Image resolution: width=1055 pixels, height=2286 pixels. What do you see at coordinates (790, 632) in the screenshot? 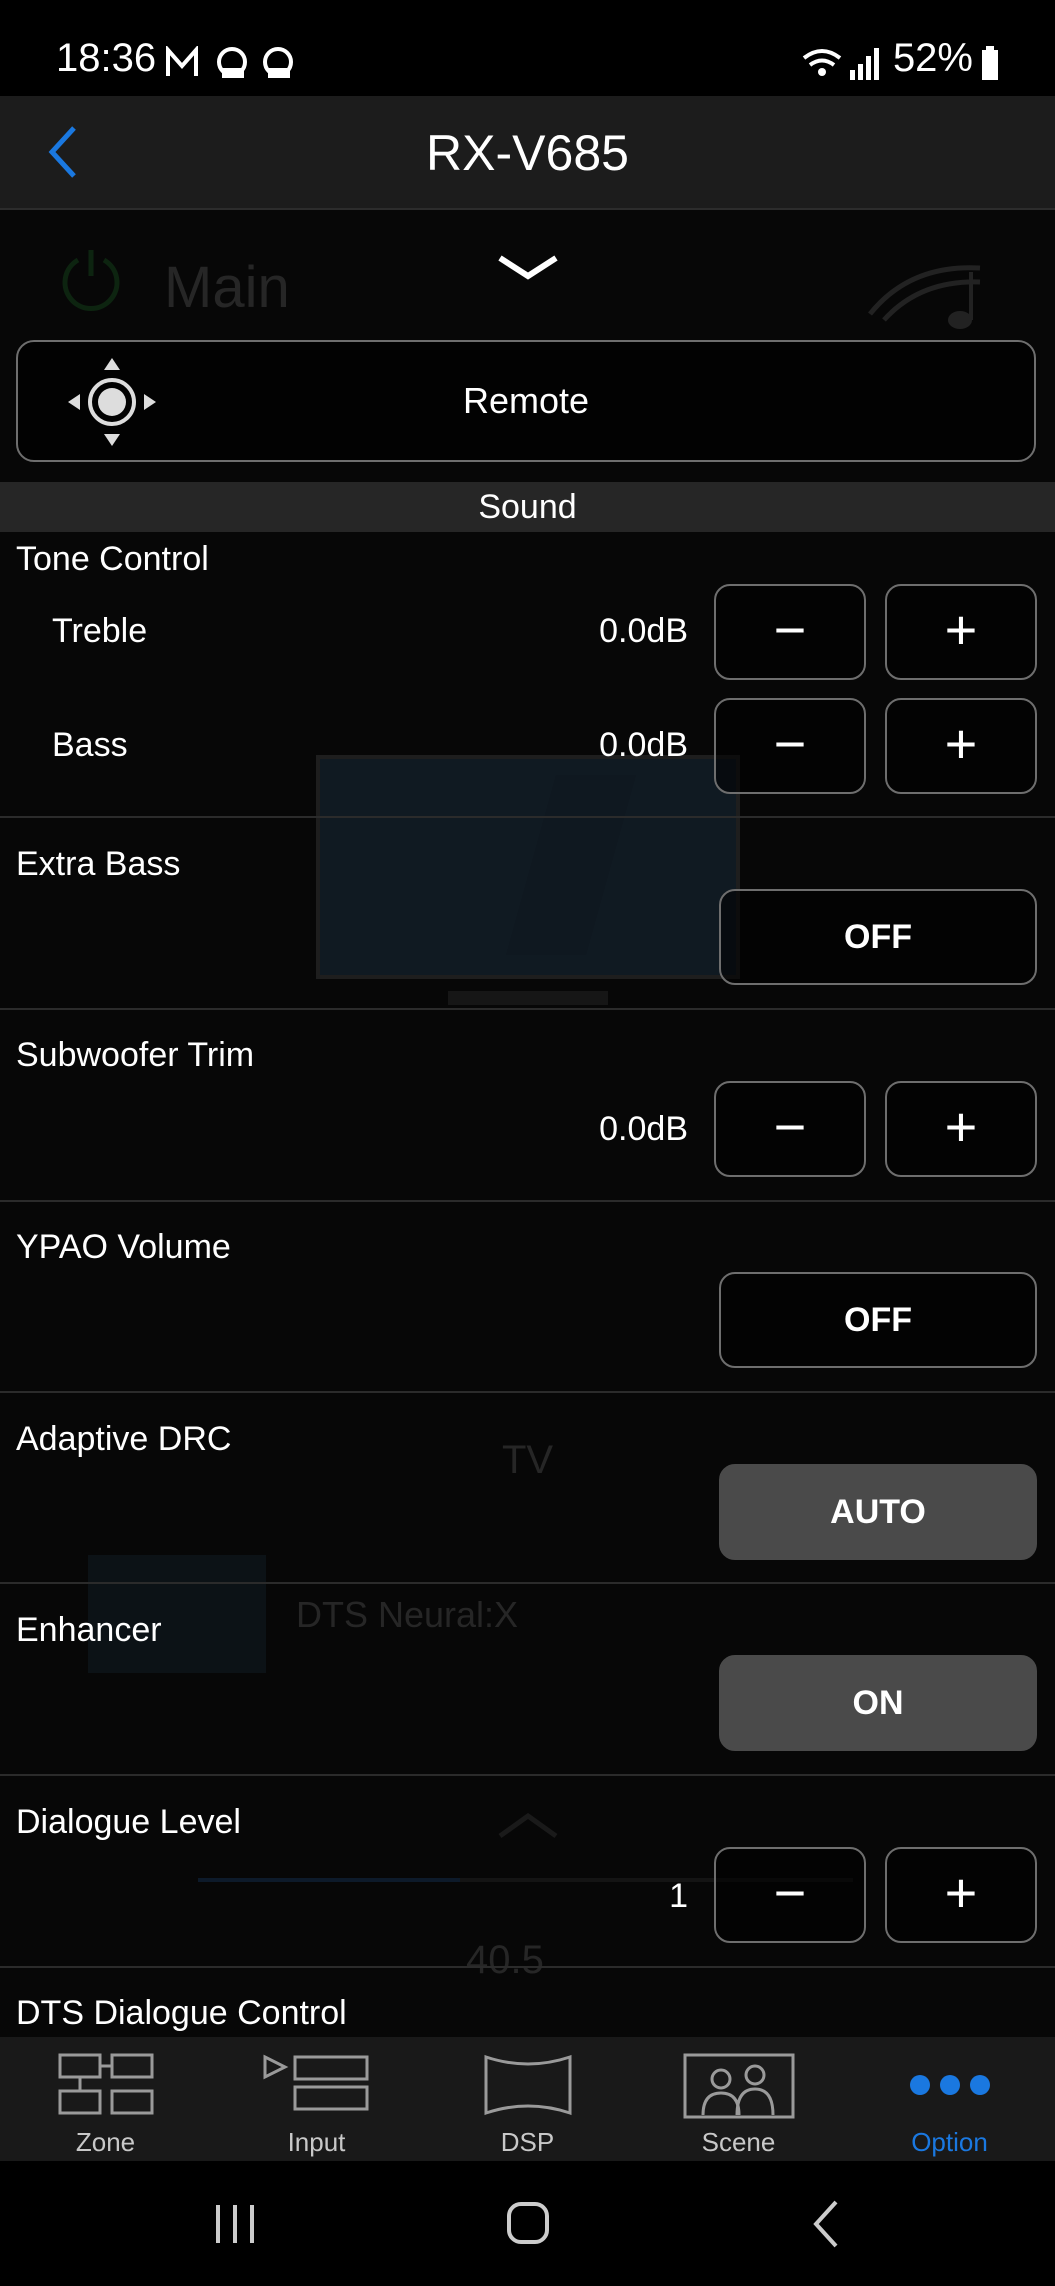
I see `treble-decrease-button: −` at bounding box center [790, 632].